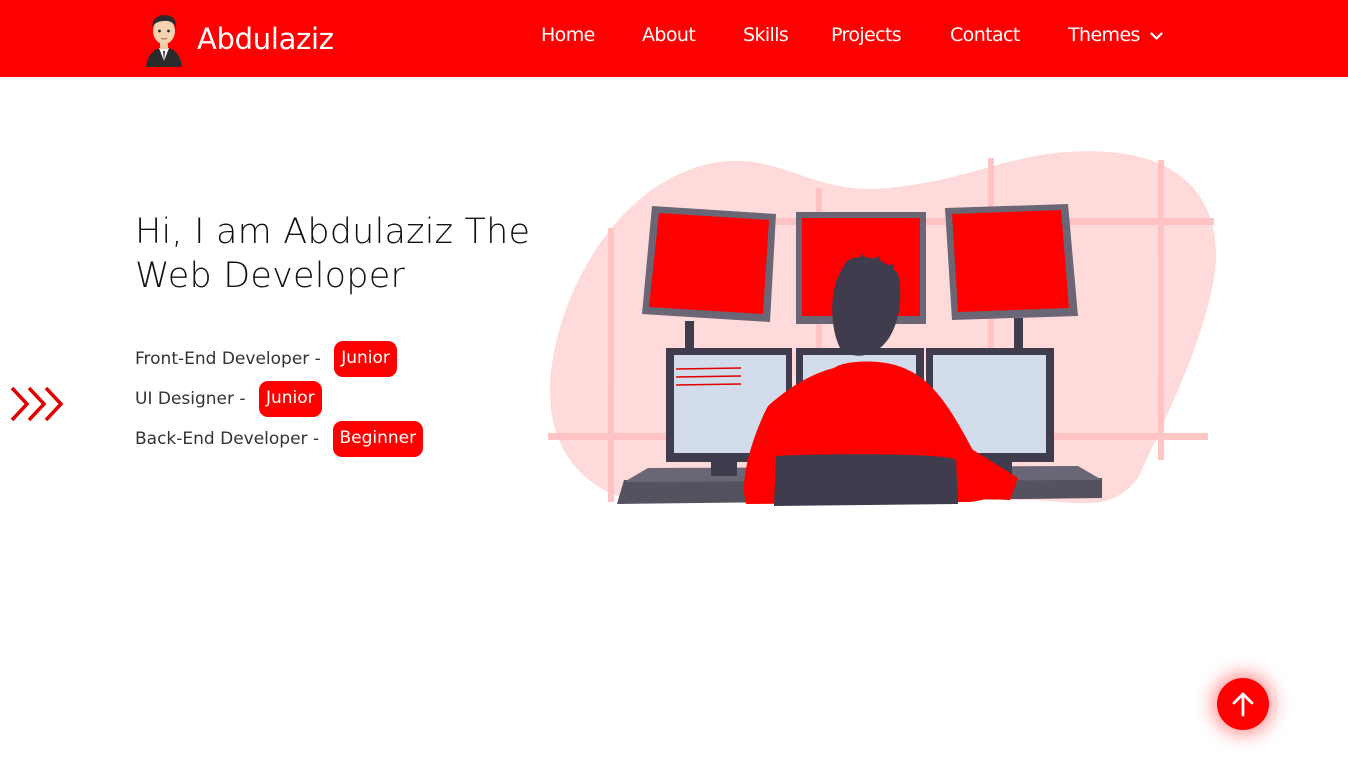 The image size is (1348, 768). I want to click on back-to-top-button, so click(1243, 704).